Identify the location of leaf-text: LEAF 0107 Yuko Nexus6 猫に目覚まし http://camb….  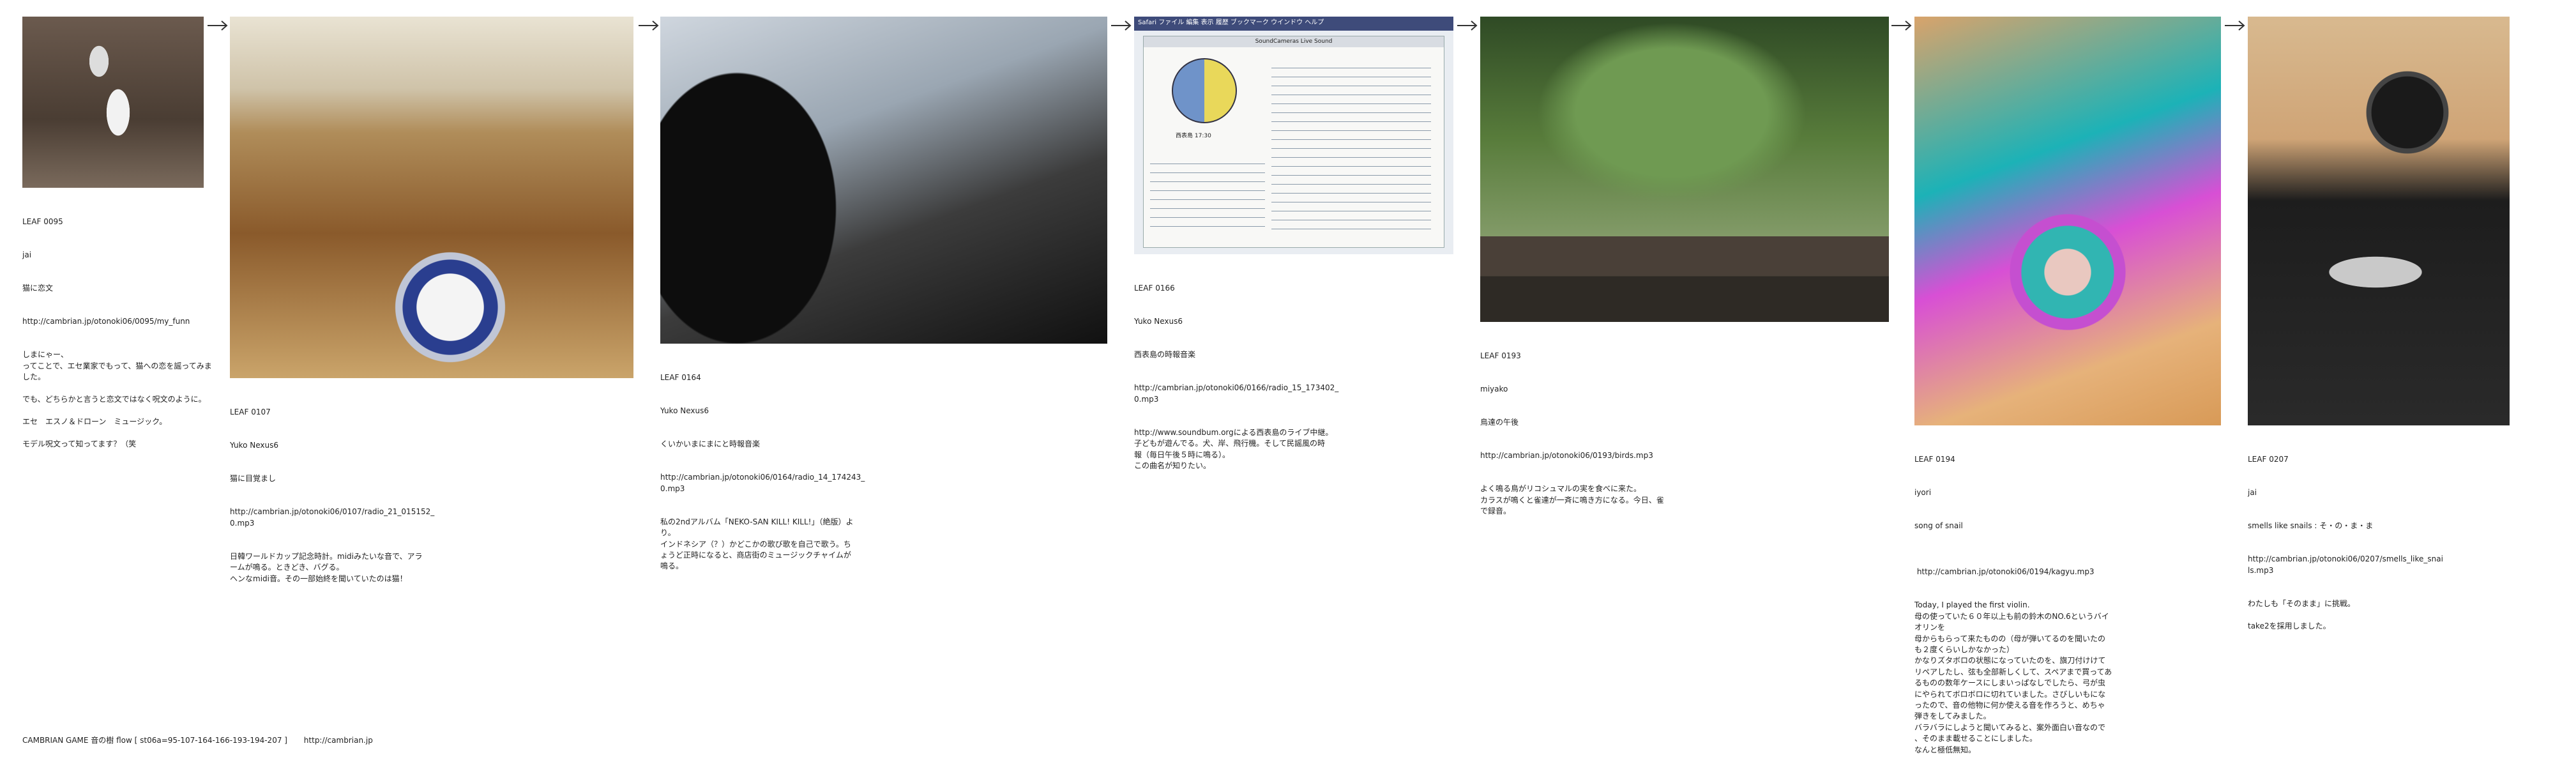
(435, 492).